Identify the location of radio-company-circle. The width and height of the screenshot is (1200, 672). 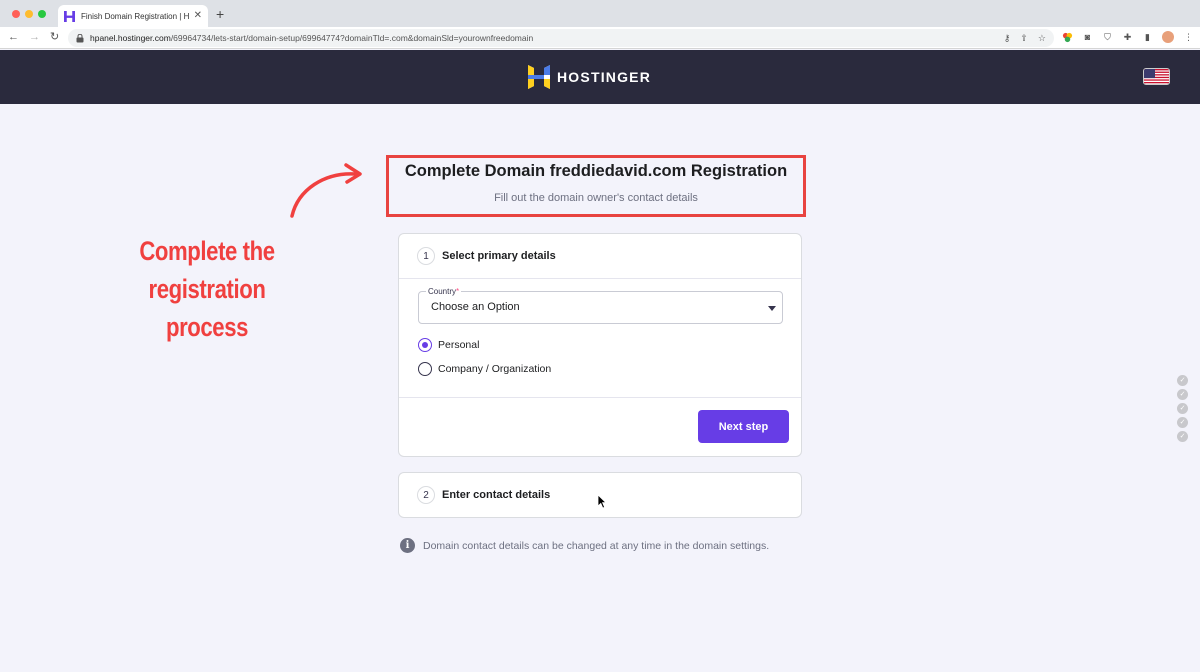
(425, 369).